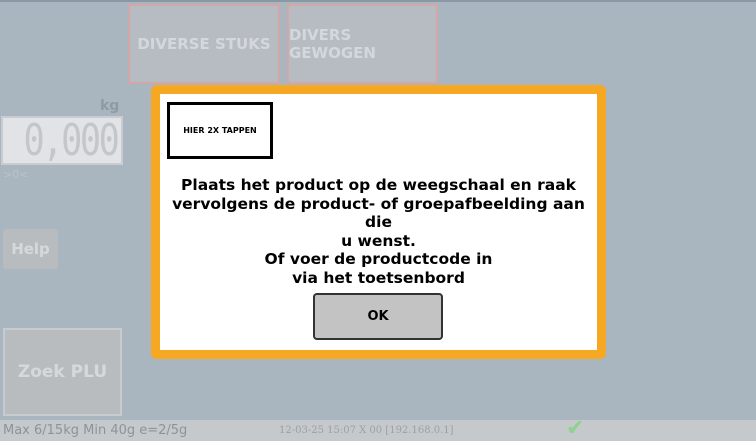 This screenshot has width=756, height=441. What do you see at coordinates (575, 428) in the screenshot?
I see `checkmark-icon: ✔` at bounding box center [575, 428].